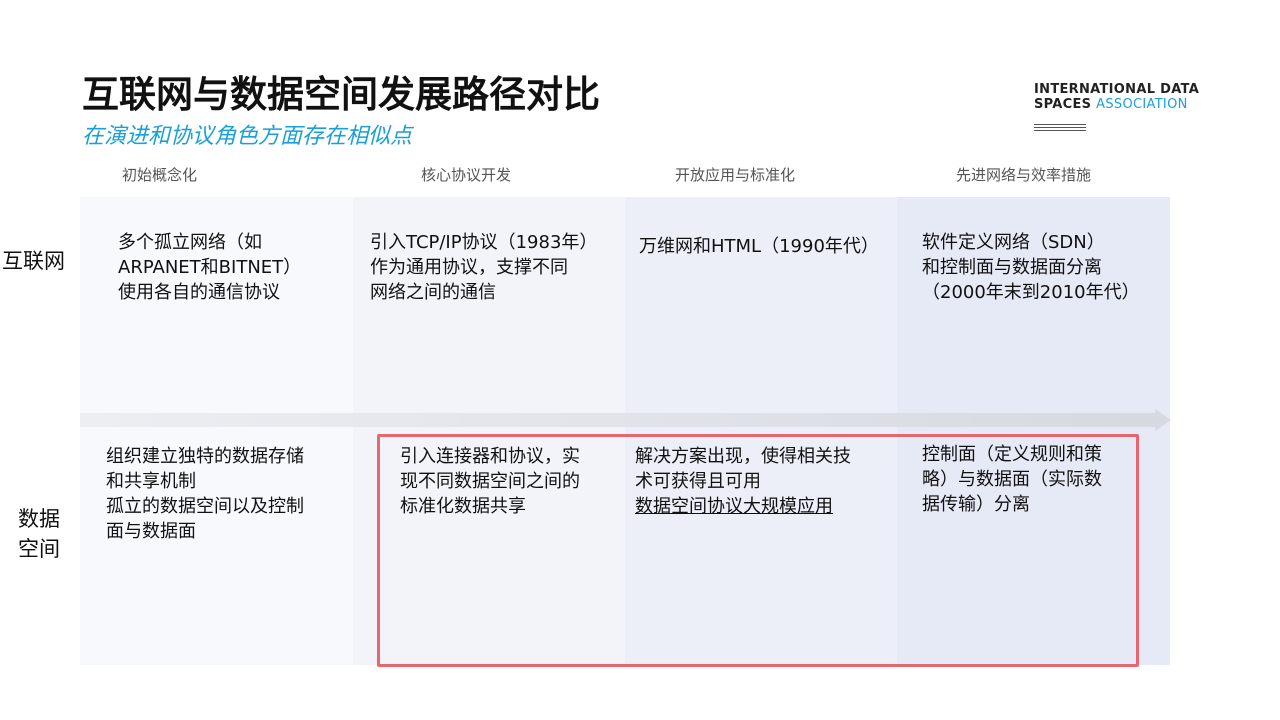  I want to click on logo-underline-icon, so click(1060, 128).